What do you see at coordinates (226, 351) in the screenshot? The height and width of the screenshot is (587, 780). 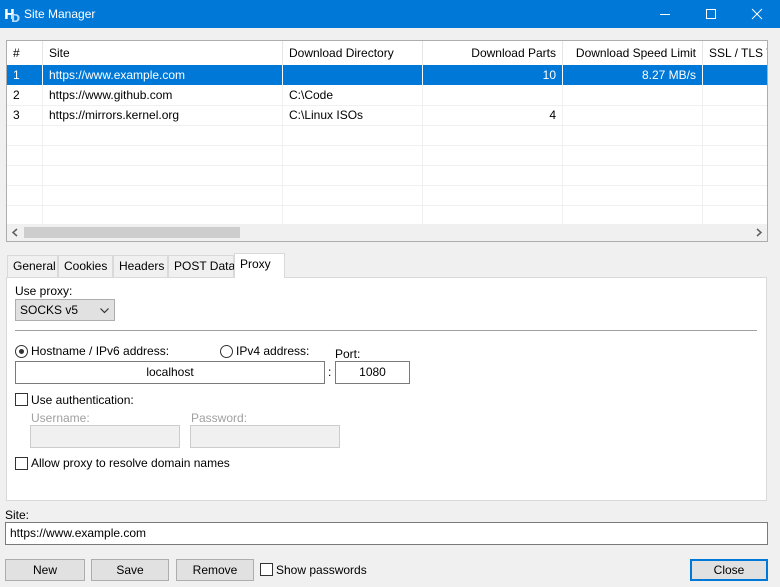 I see `ipv4-radio` at bounding box center [226, 351].